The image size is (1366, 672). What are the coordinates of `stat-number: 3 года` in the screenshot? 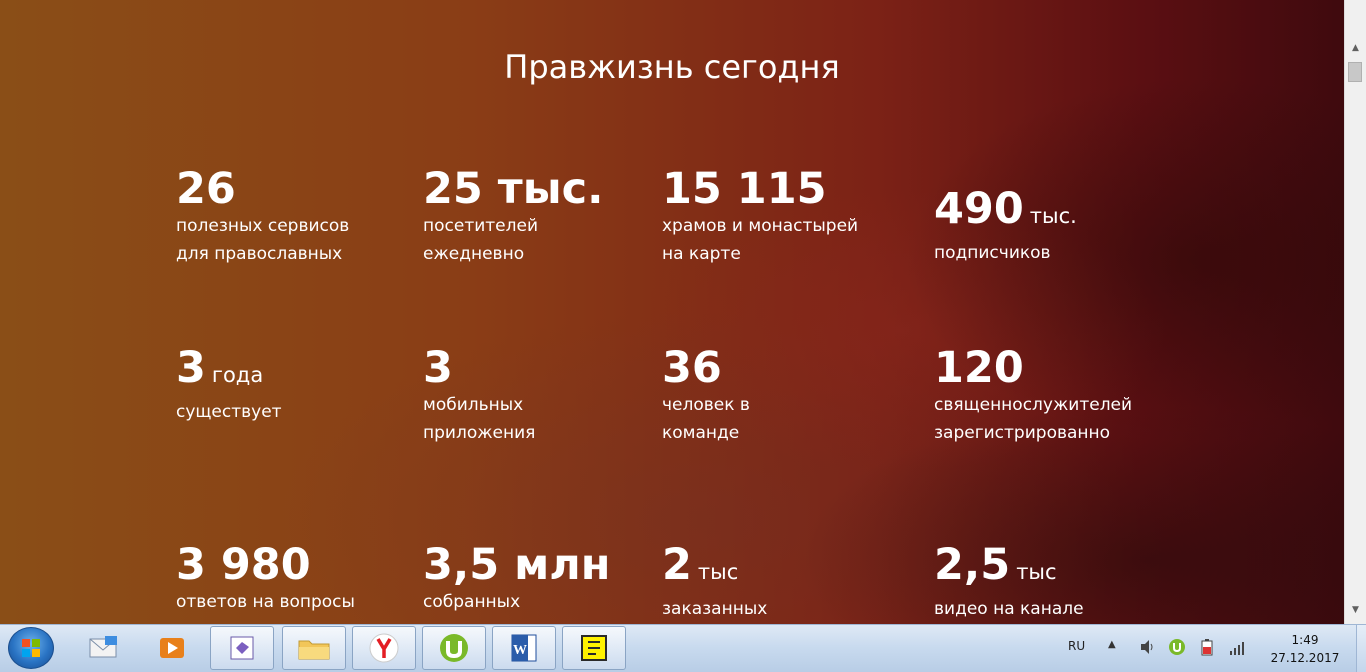 It's located at (220, 368).